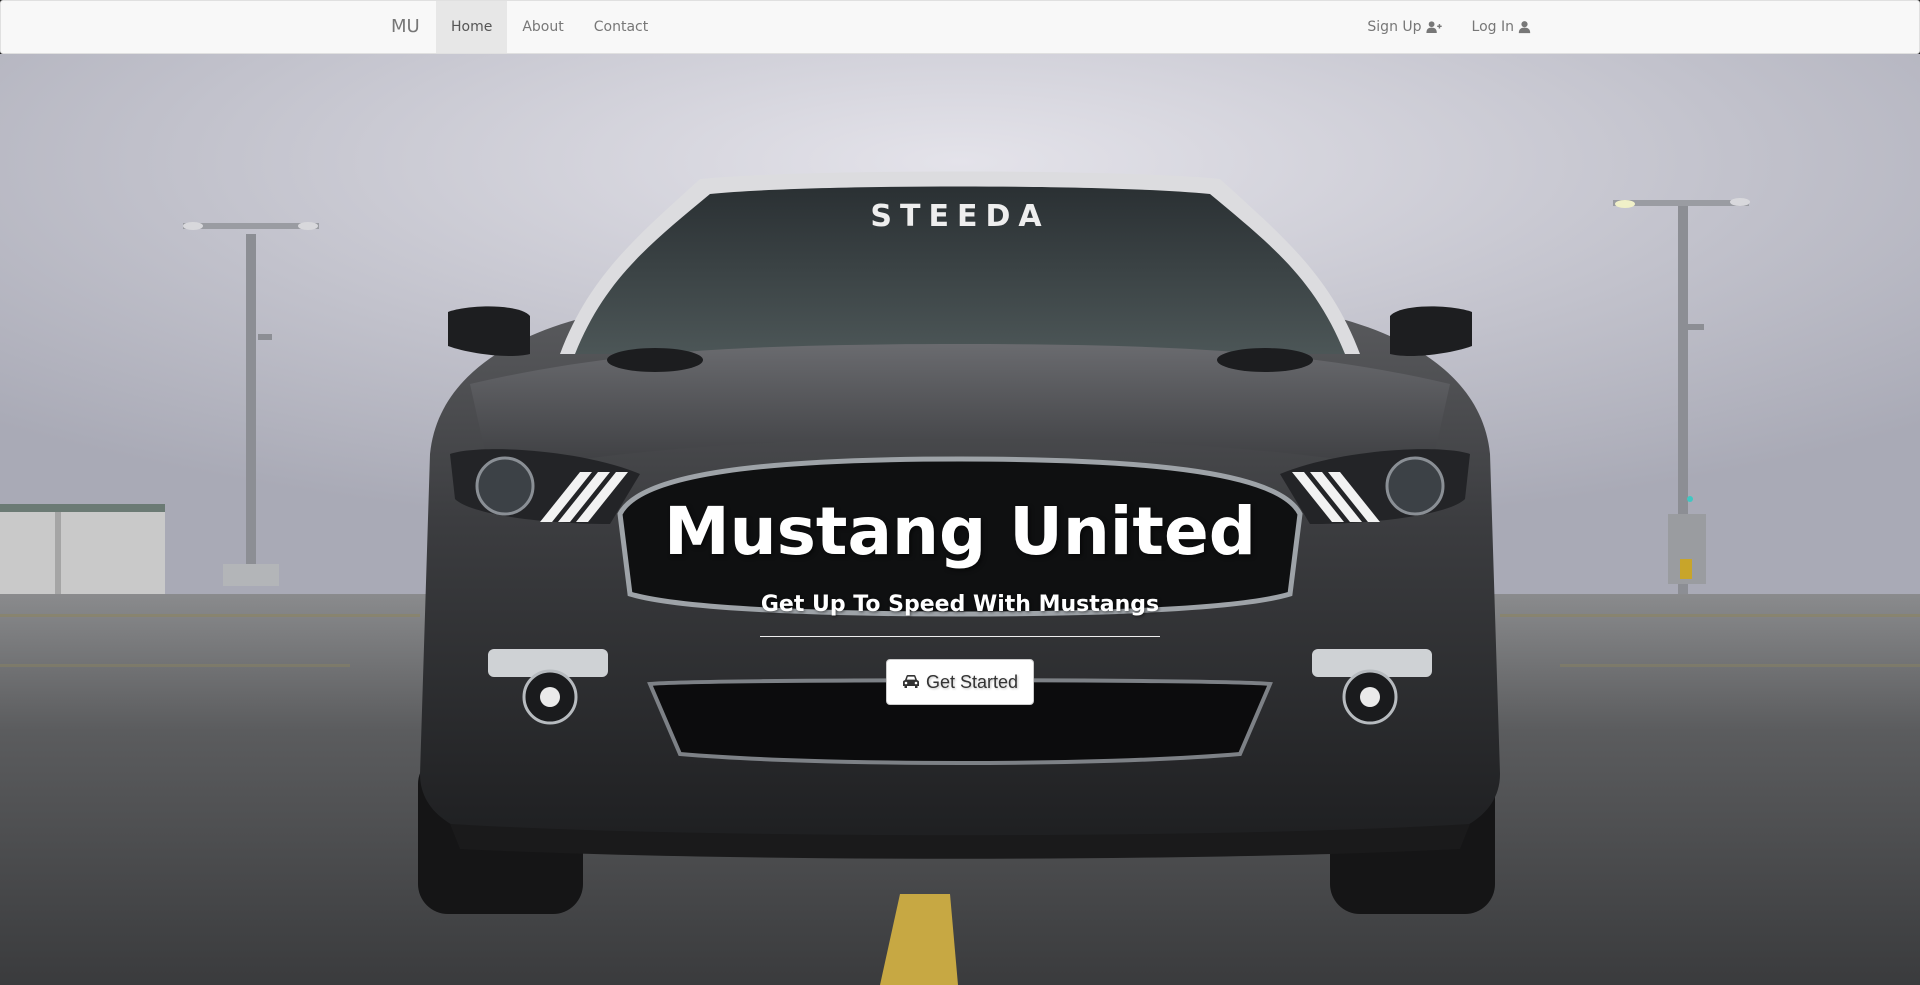 This screenshot has width=1920, height=985. Describe the element at coordinates (959, 531) in the screenshot. I see `hero-title: Mustang United` at that location.